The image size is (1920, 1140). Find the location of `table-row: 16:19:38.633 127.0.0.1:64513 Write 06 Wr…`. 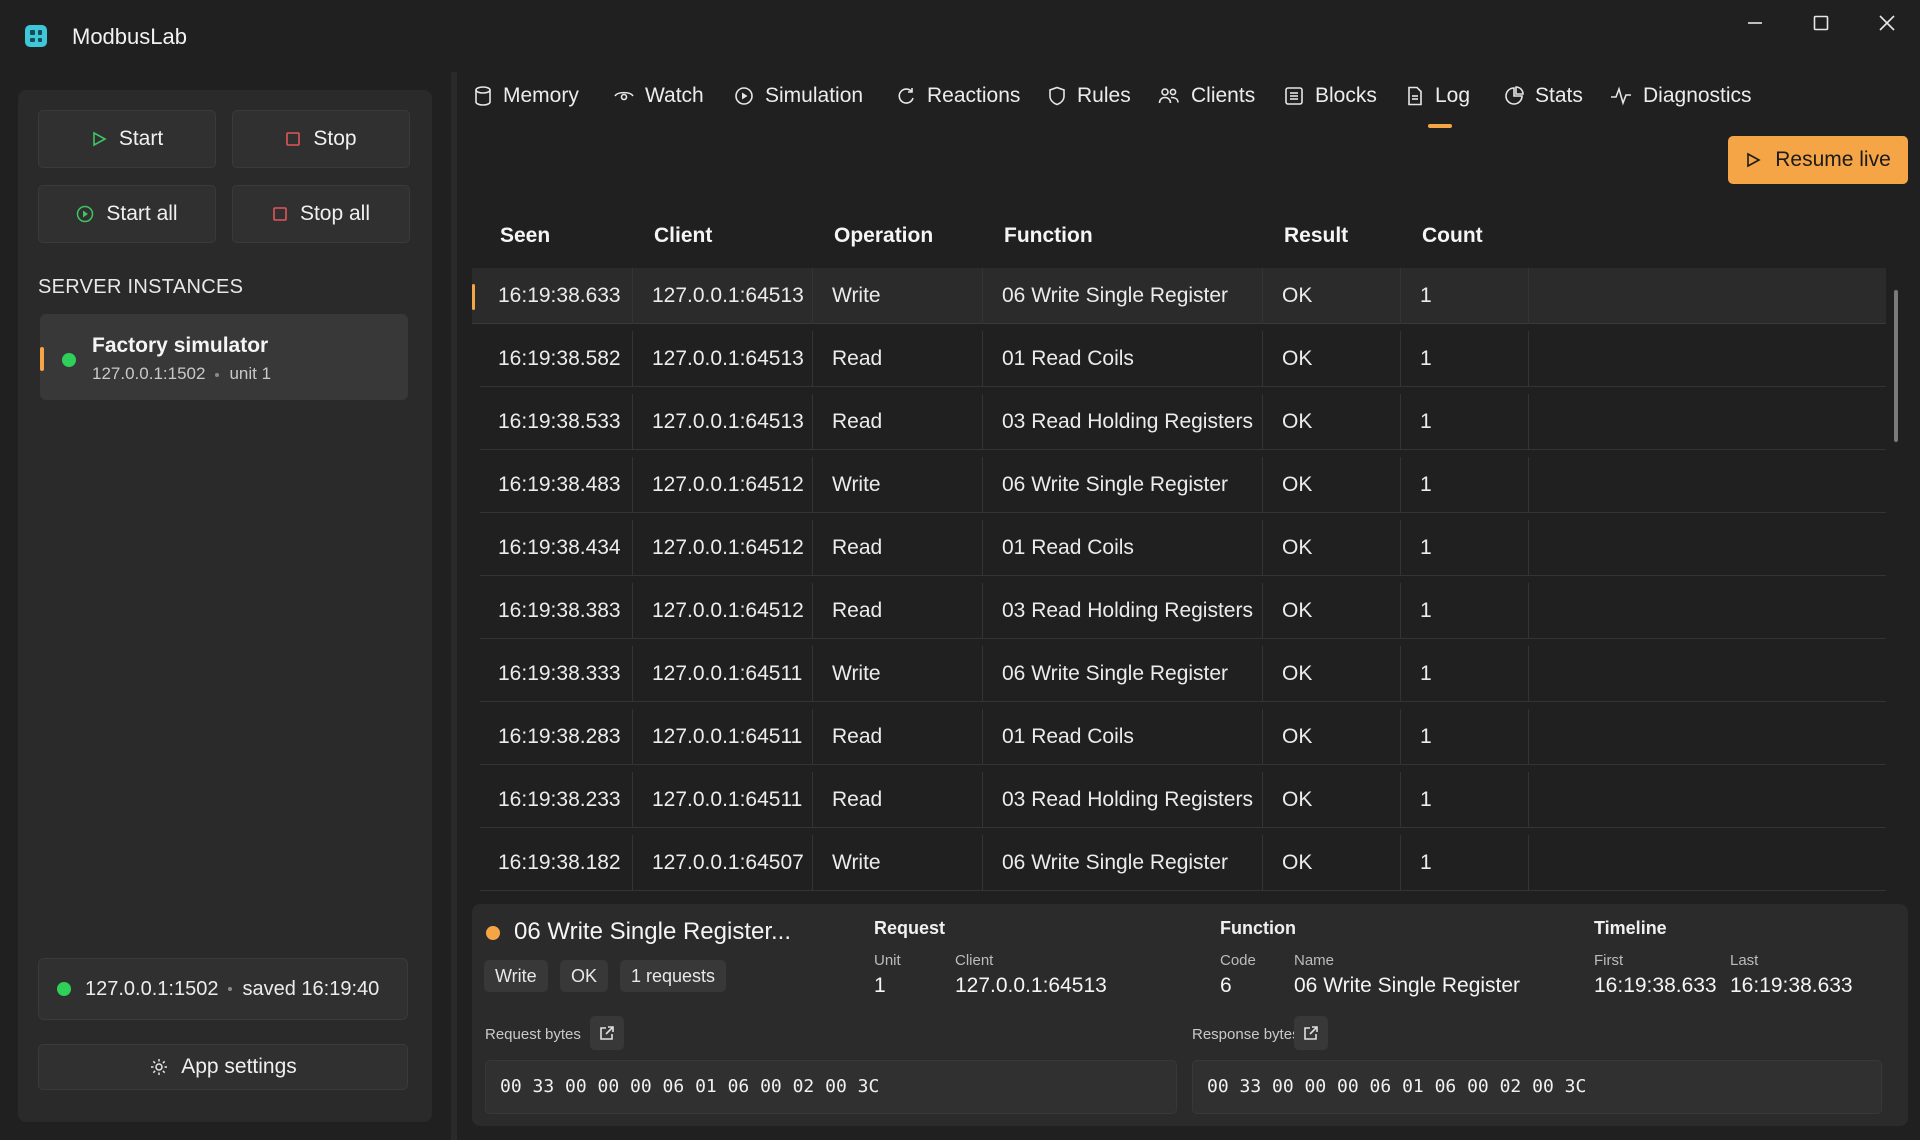

table-row: 16:19:38.633 127.0.0.1:64513 Write 06 Wr… is located at coordinates (1179, 296).